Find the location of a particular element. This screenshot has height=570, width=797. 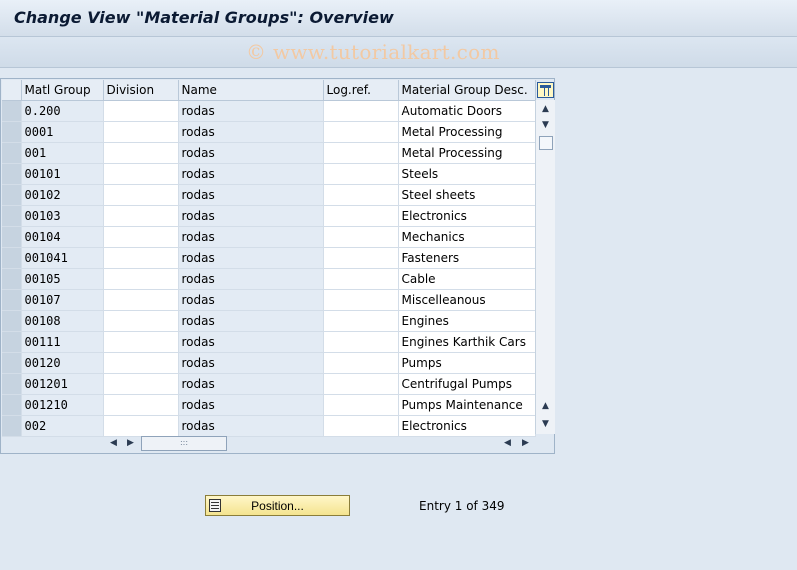

table-row: 001 rodas Metal Processing is located at coordinates (269, 153).